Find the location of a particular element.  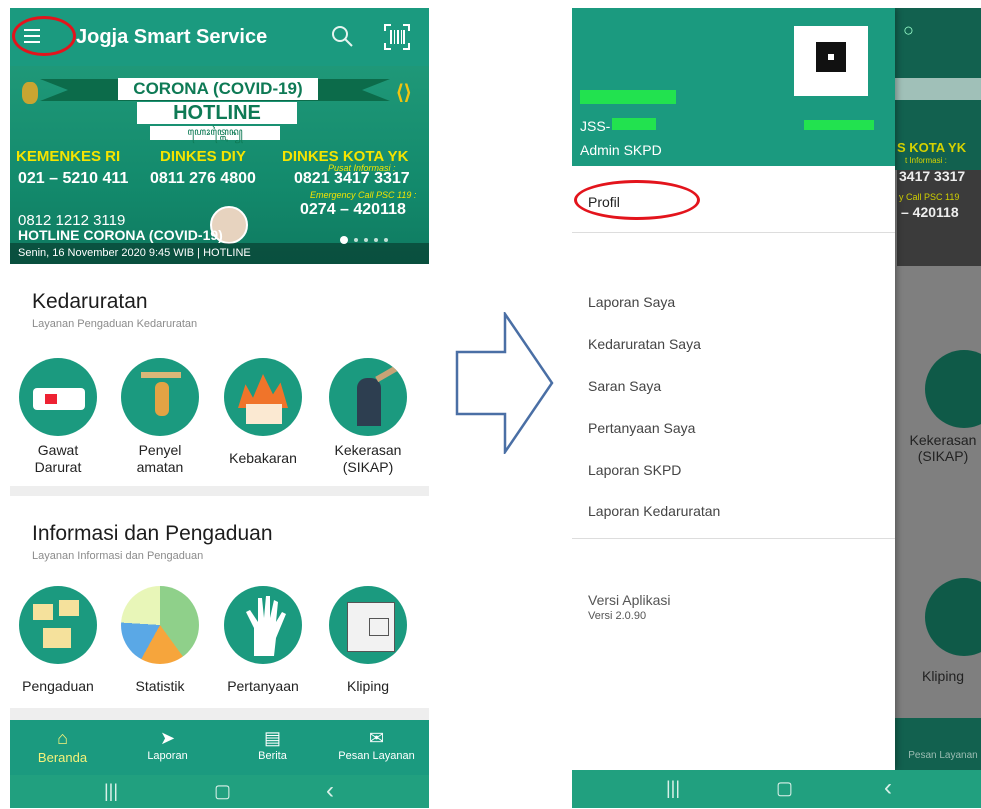

tile-label: Statistik is located at coordinates (160, 686).